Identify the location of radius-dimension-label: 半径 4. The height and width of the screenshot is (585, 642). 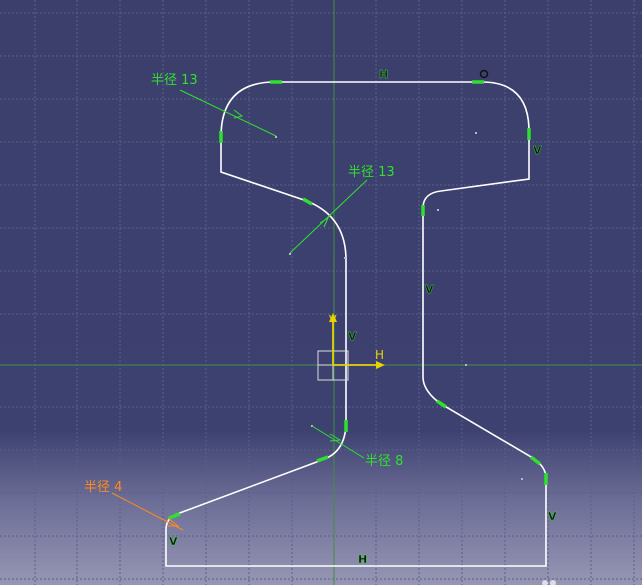
(103, 487).